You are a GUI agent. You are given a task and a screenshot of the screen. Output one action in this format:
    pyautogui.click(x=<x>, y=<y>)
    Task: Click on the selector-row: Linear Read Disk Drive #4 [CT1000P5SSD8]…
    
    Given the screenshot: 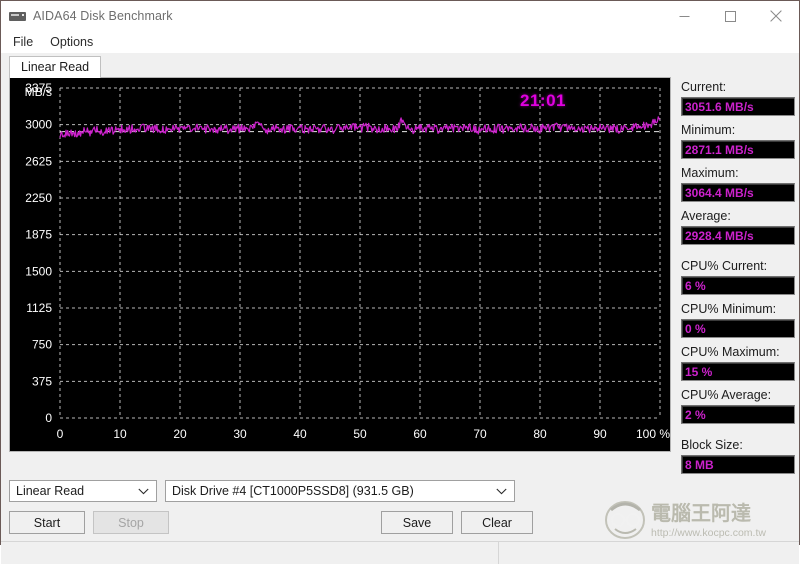 What is the action you would take?
    pyautogui.click(x=400, y=491)
    